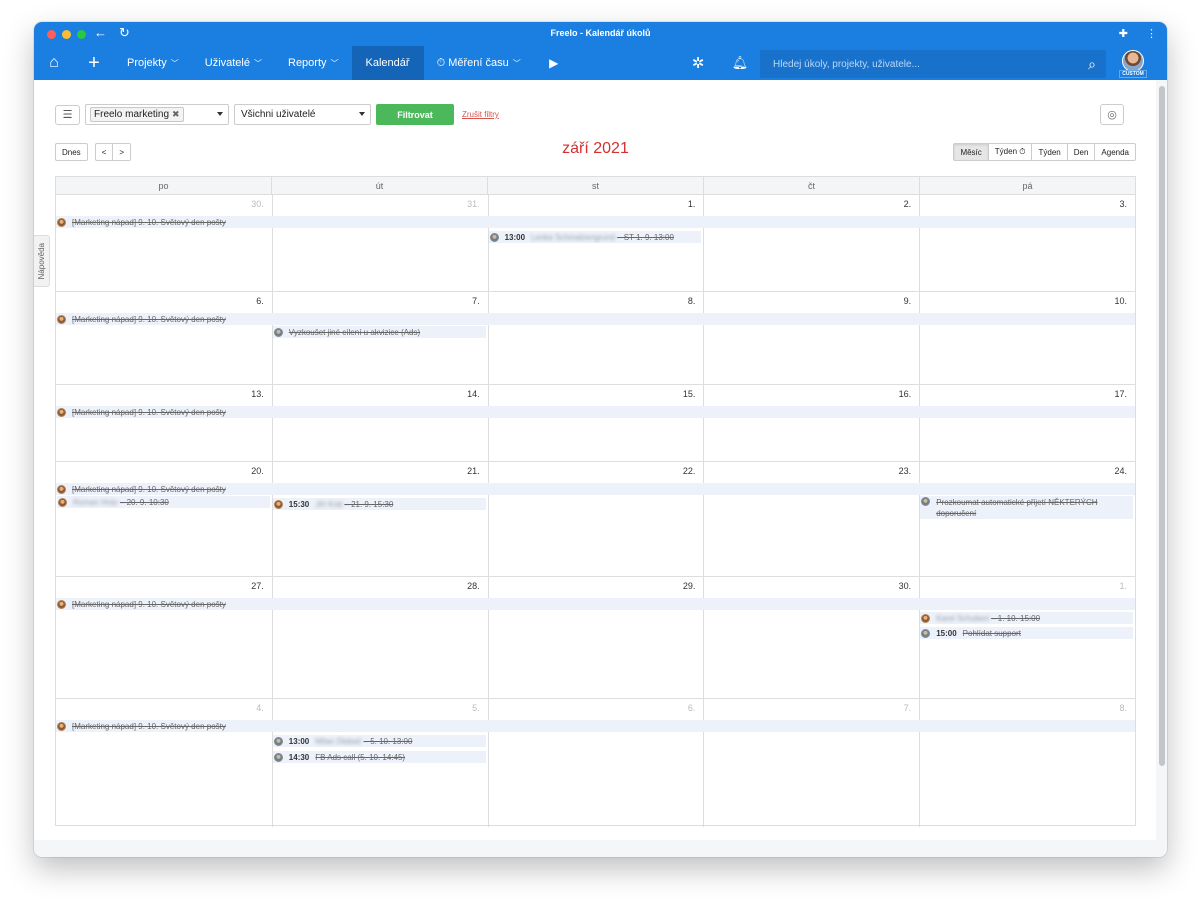 This screenshot has width=1200, height=905. What do you see at coordinates (302, 114) in the screenshot?
I see `users-select: Všichni uživatelé` at bounding box center [302, 114].